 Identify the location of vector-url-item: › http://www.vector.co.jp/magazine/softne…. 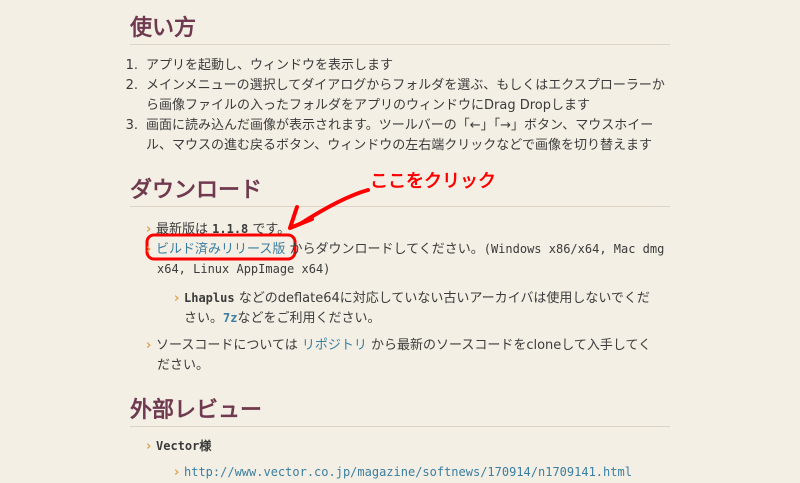
(403, 472).